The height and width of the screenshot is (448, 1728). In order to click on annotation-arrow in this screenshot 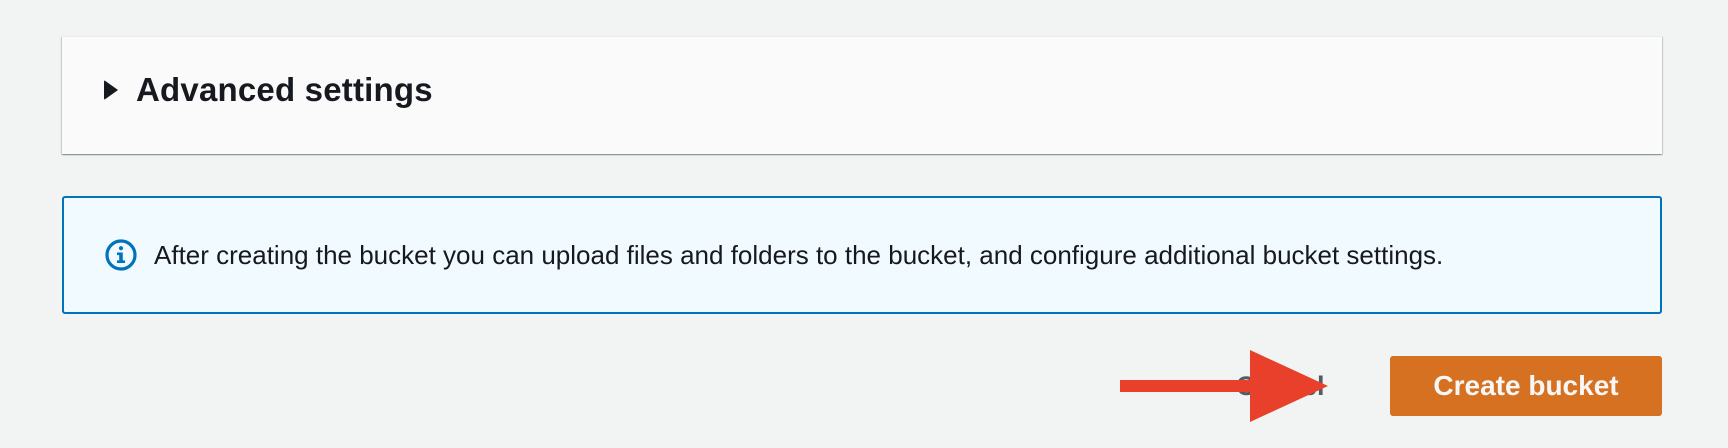, I will do `click(1224, 386)`.